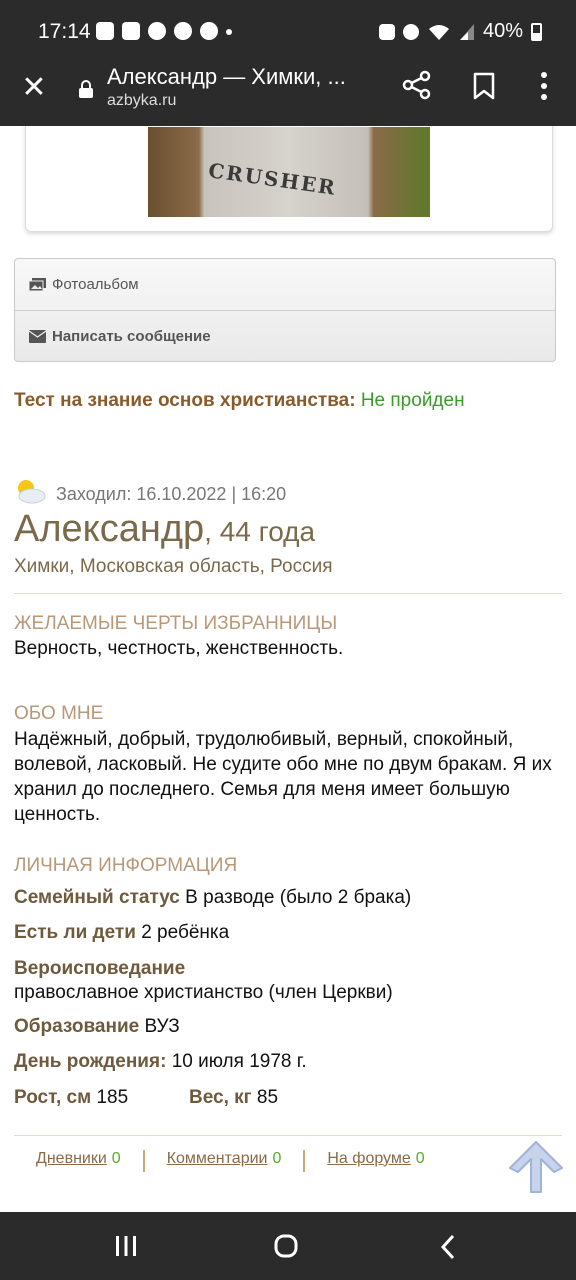 Image resolution: width=576 pixels, height=1280 pixels. I want to click on share-icon, so click(417, 85).